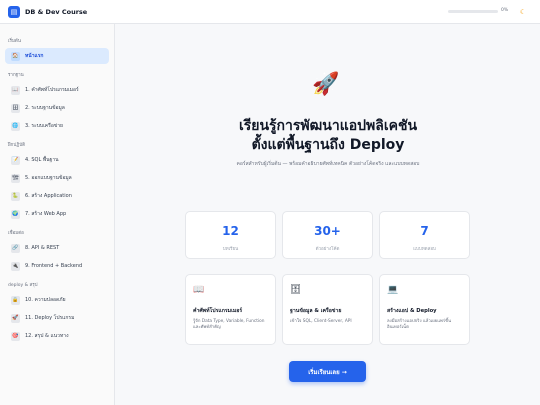 This screenshot has width=540, height=405. I want to click on python-icon: 🐍, so click(15, 196).